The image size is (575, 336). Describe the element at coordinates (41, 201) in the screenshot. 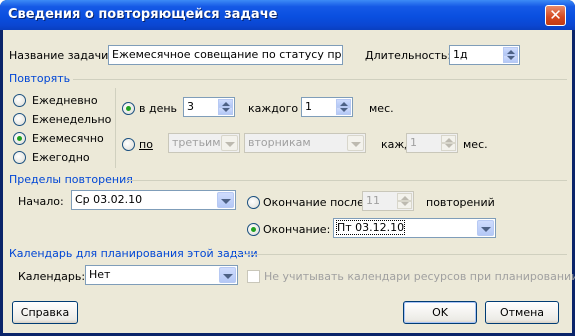

I see `start-date-label: Начало:` at that location.